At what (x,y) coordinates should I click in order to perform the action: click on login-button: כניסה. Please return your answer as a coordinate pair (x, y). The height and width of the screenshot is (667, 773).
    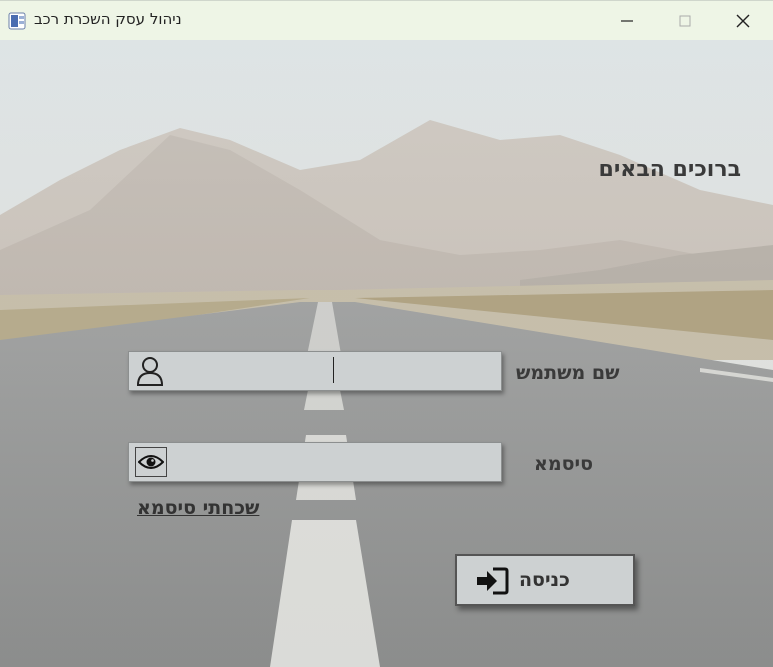
    Looking at the image, I should click on (545, 580).